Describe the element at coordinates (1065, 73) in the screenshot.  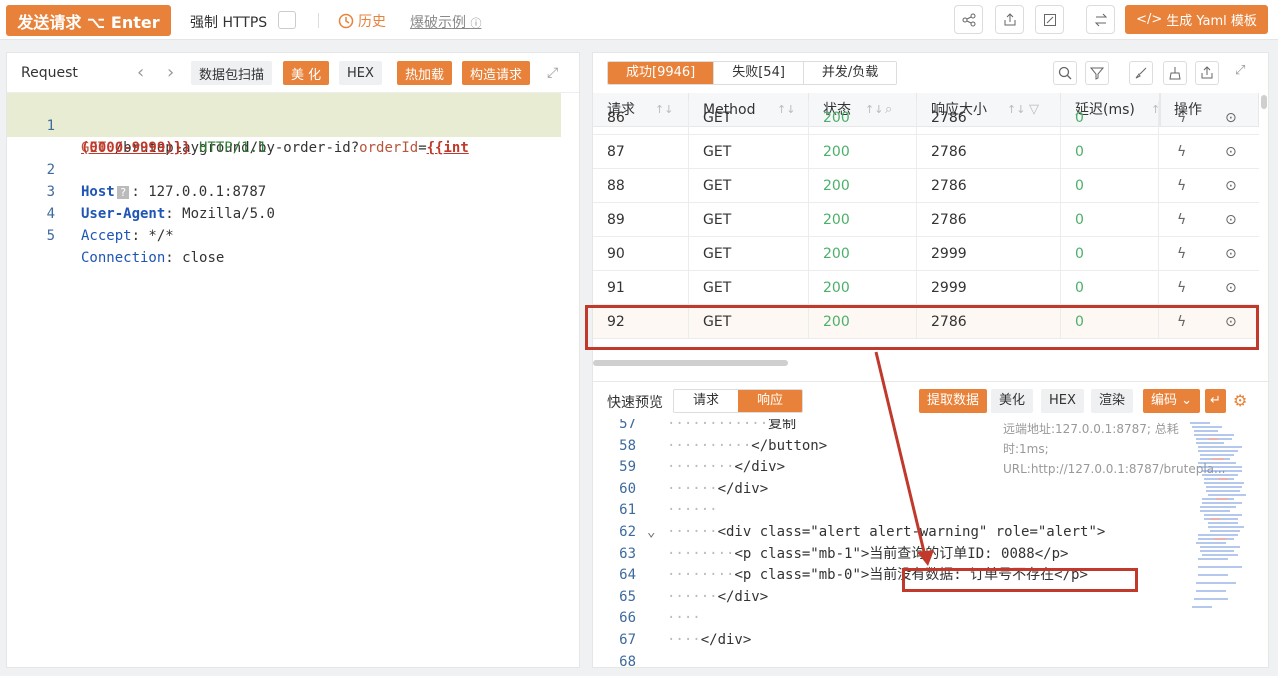
I see `search-button` at that location.